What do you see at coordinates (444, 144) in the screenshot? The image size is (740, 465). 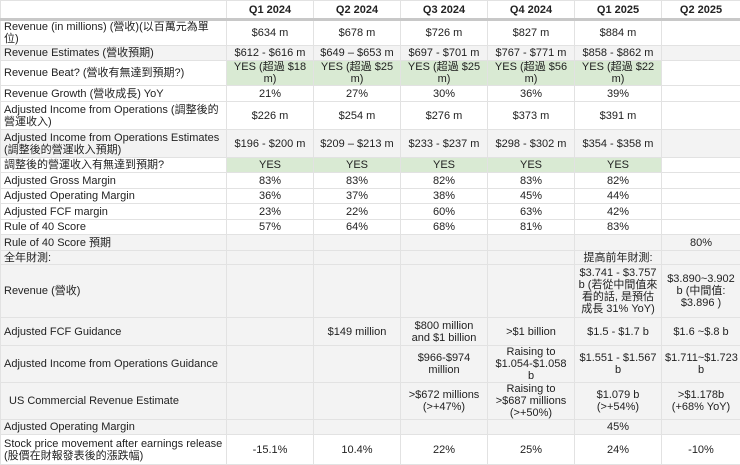 I see `table-cell: $233 - $237 m` at bounding box center [444, 144].